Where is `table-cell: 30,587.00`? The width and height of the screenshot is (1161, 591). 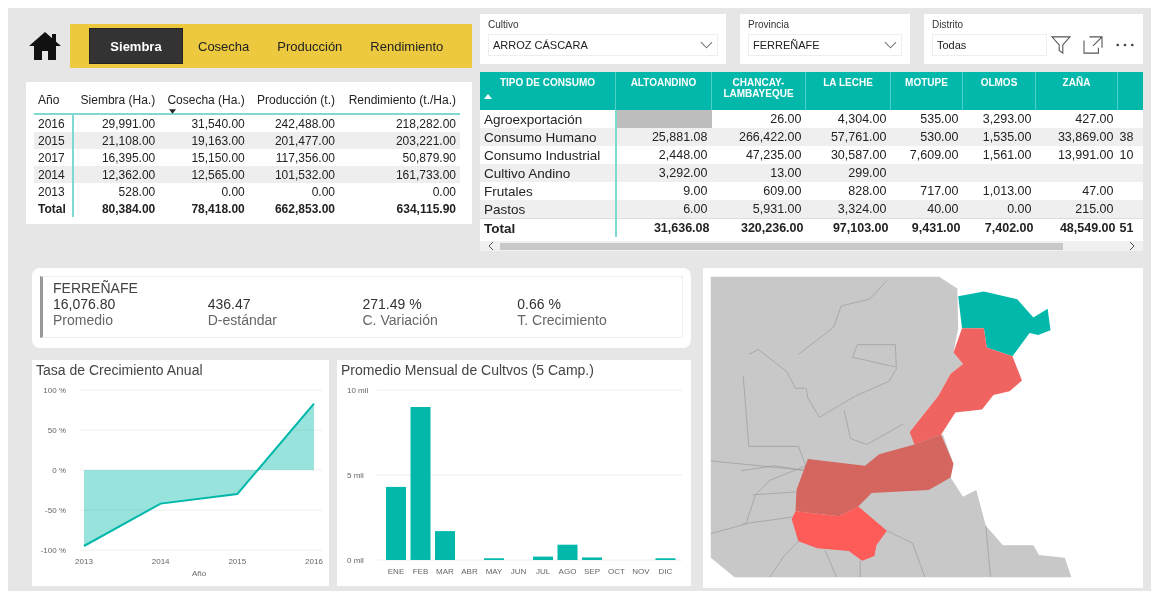 table-cell: 30,587.00 is located at coordinates (858, 155).